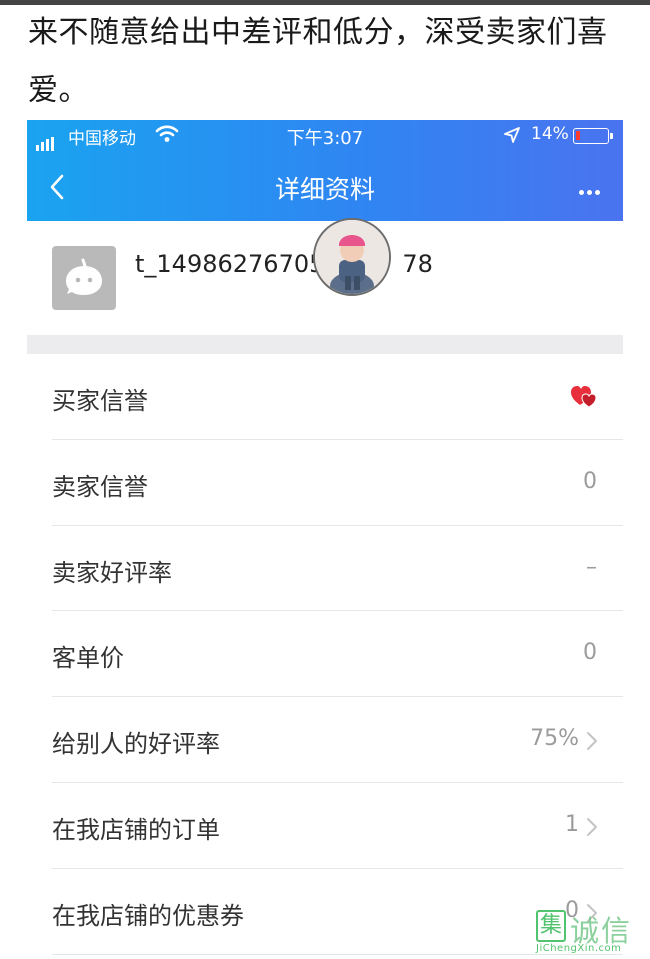  Describe the element at coordinates (550, 134) in the screenshot. I see `battery-percent: 14%` at that location.